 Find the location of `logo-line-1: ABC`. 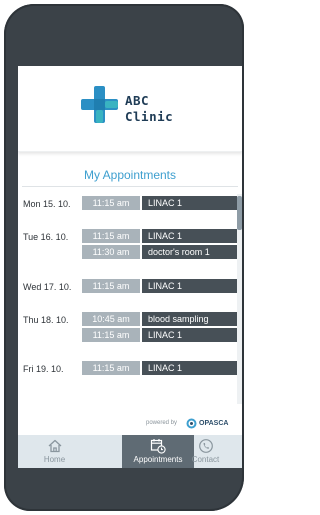

logo-line-1: ABC is located at coordinates (137, 100).